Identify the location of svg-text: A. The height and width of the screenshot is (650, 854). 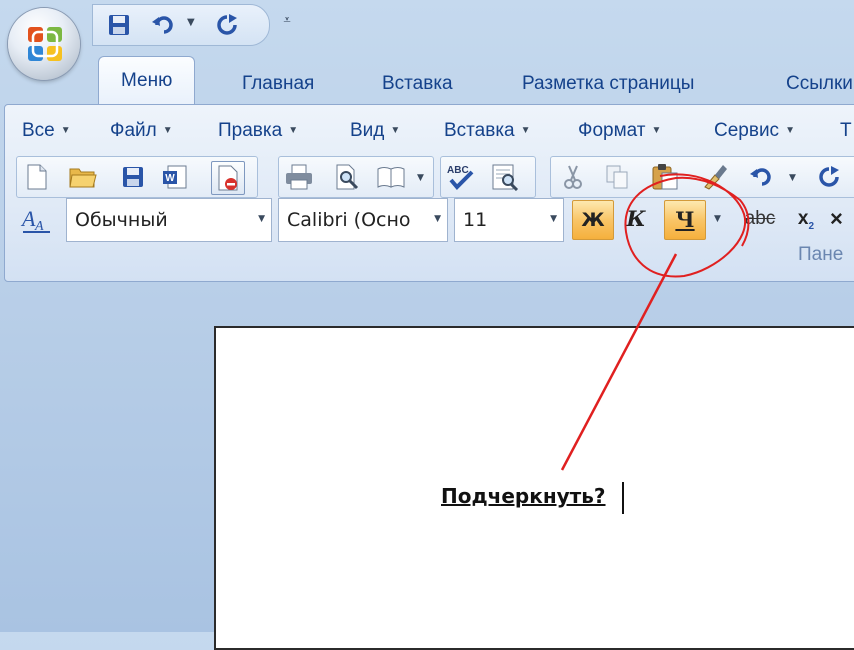
(28, 218).